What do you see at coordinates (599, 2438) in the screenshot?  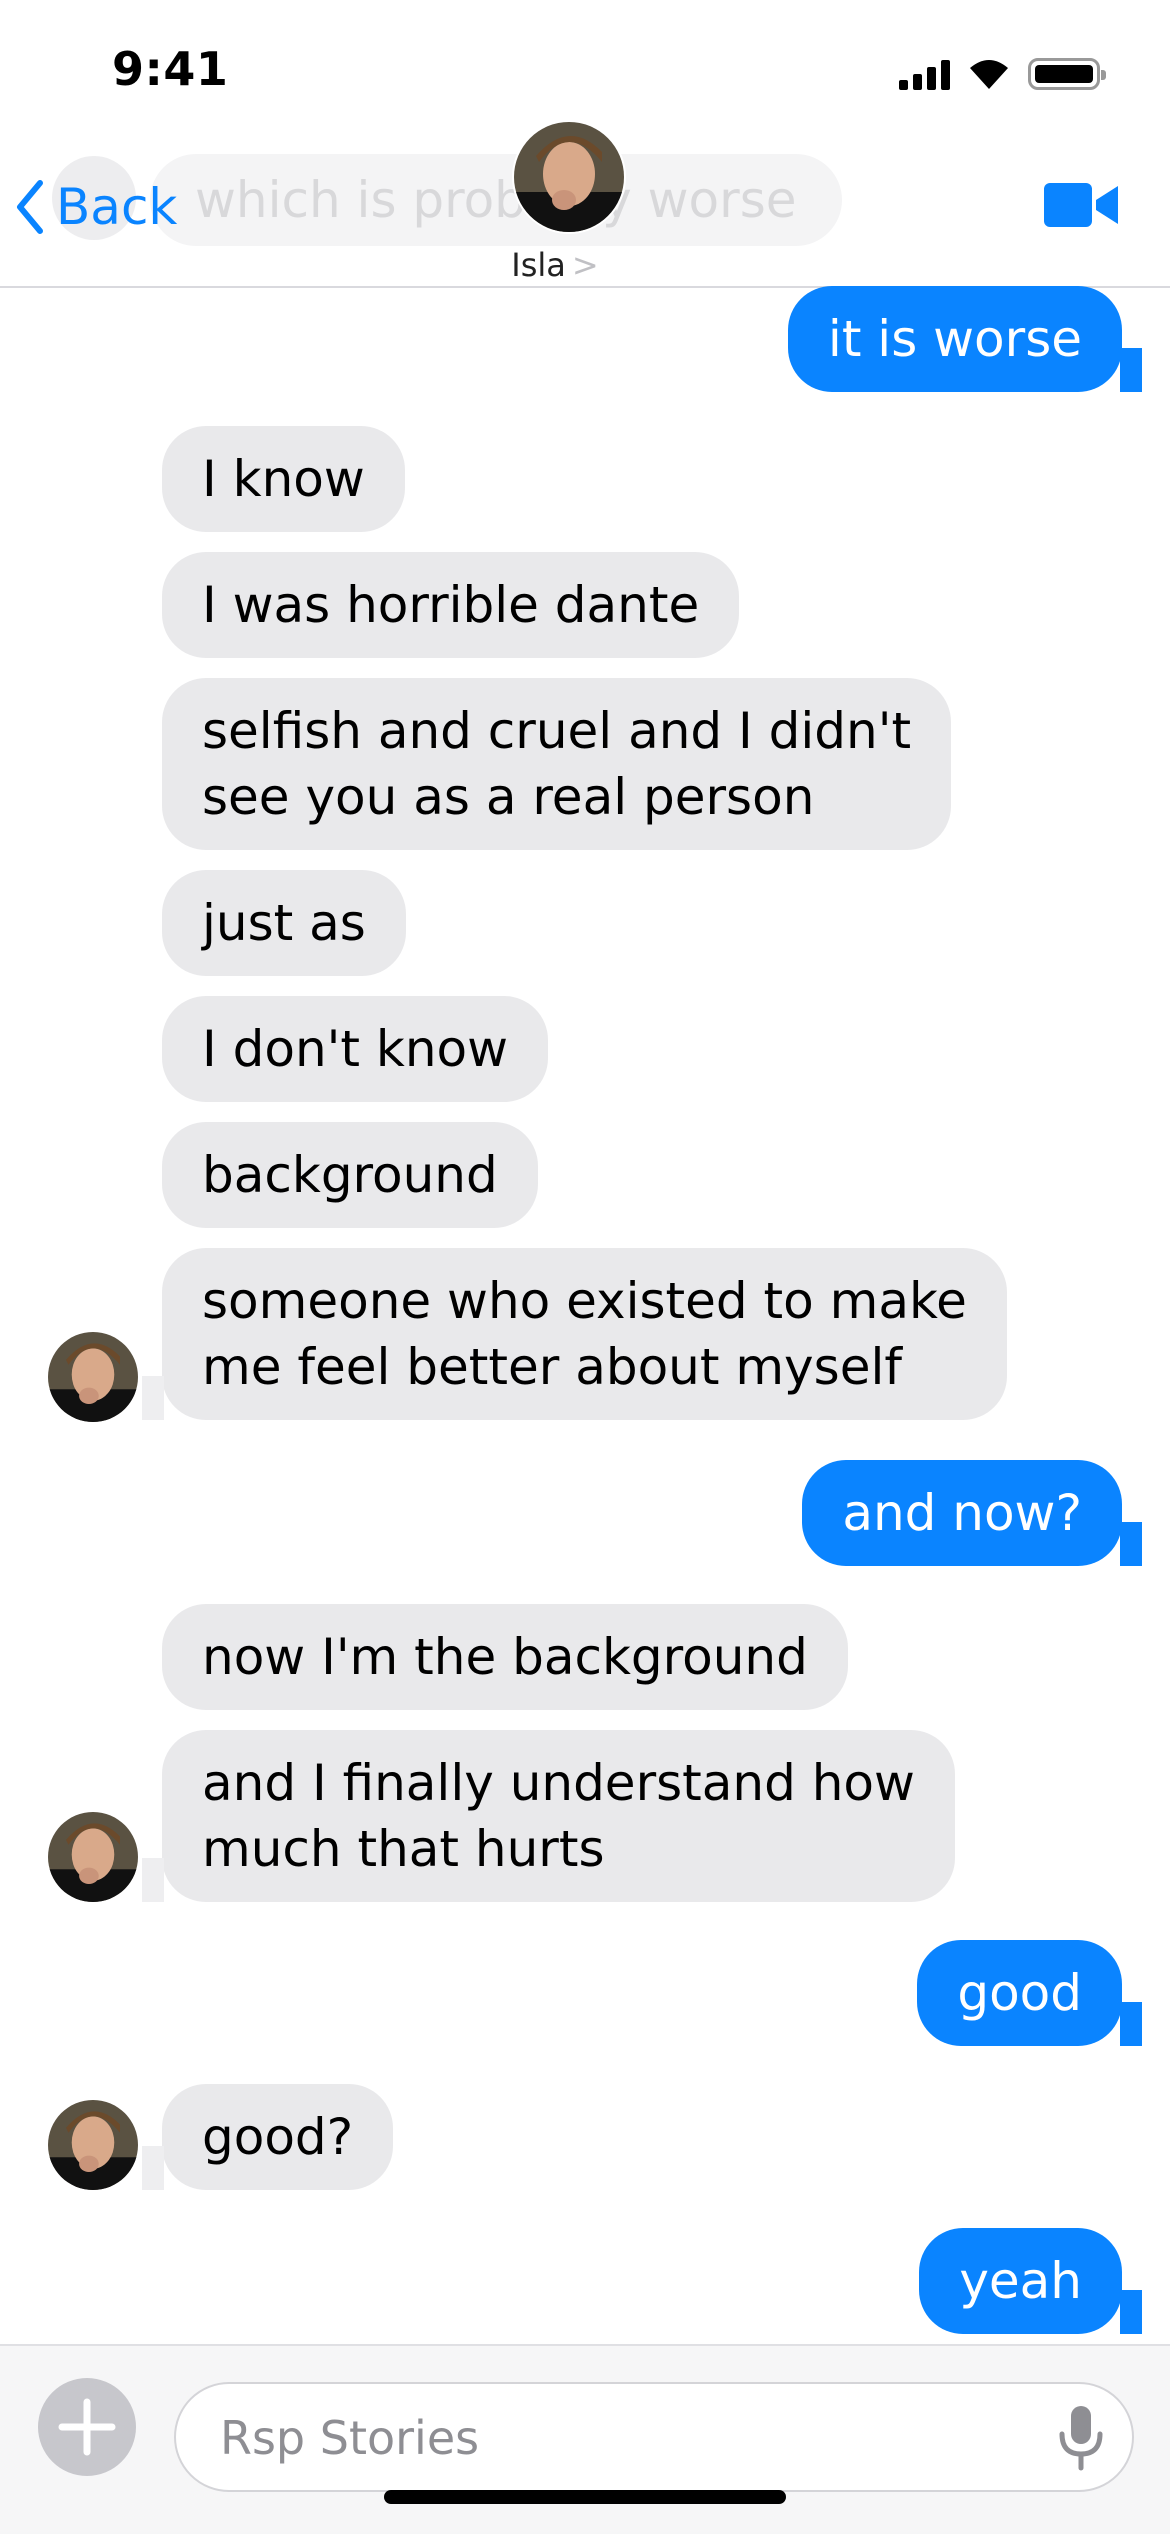 I see `message-input` at bounding box center [599, 2438].